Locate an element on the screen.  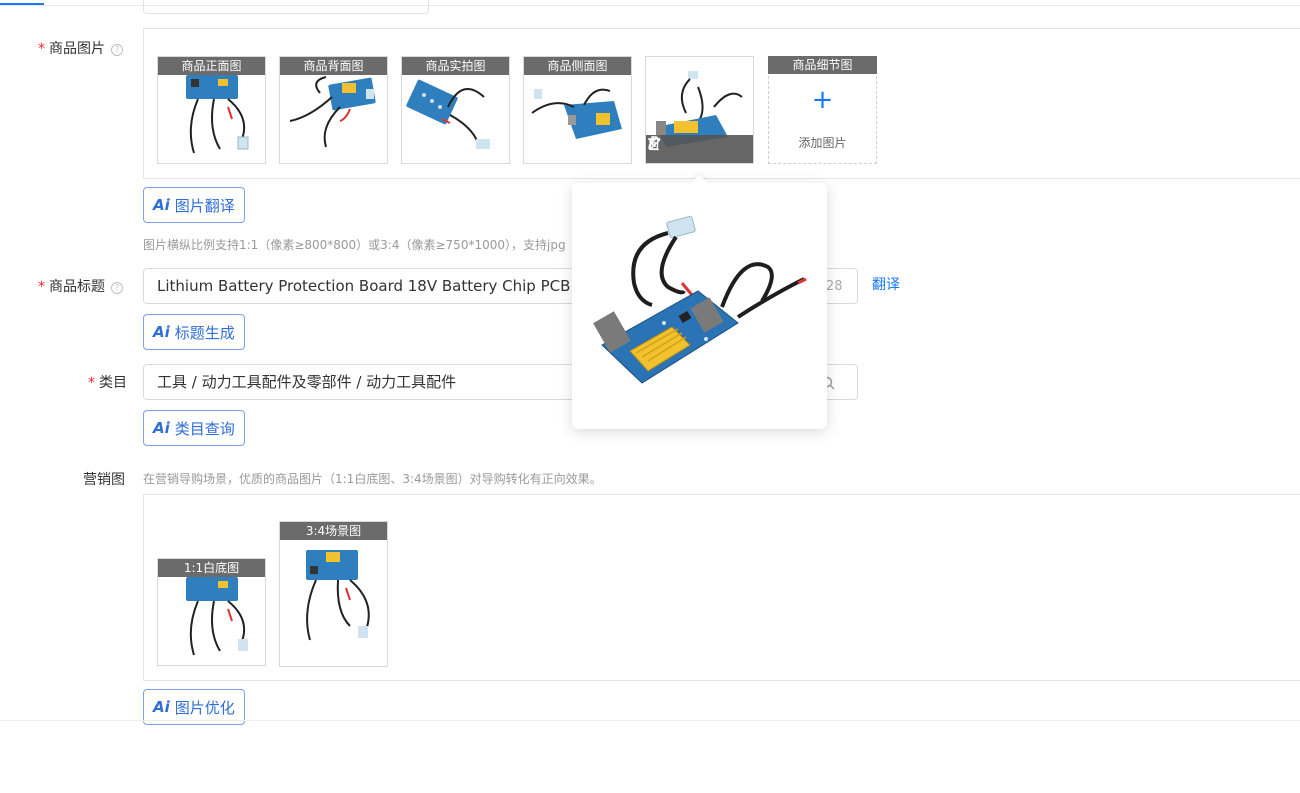
slot-caption: 商品侧面图 is located at coordinates (577, 66).